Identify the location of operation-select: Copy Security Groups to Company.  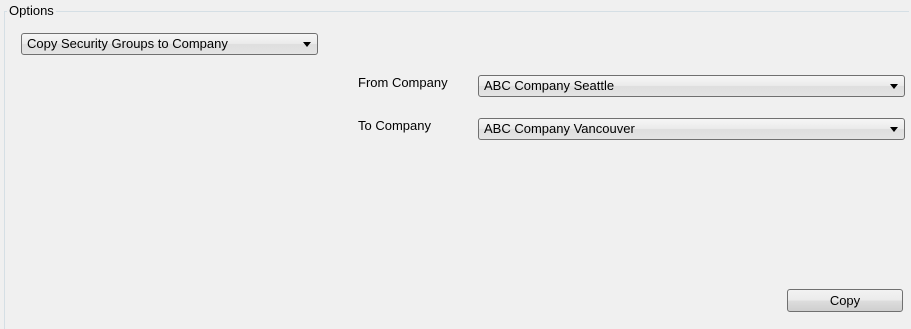
(169, 44).